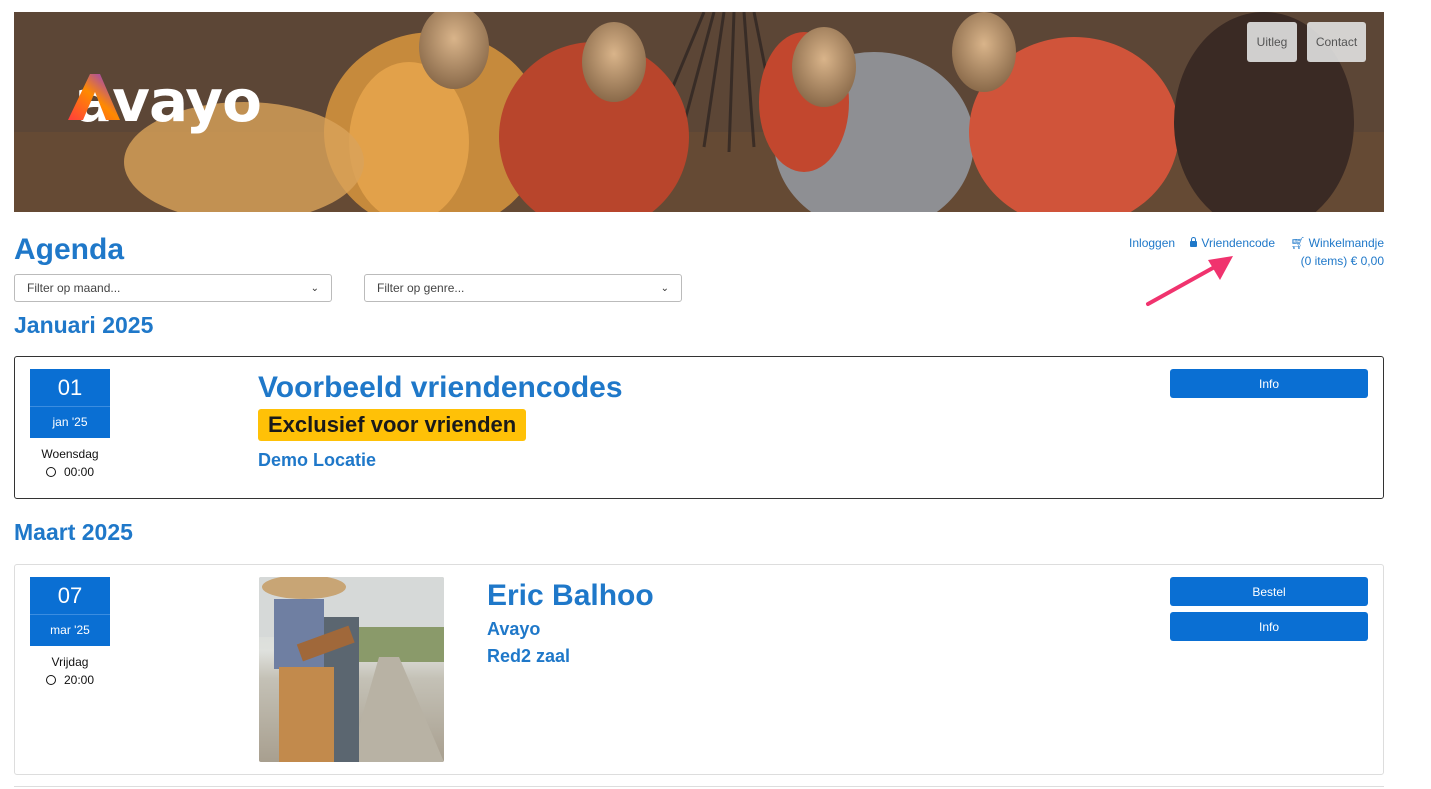  Describe the element at coordinates (1346, 243) in the screenshot. I see `cart-label: Winkelmandje` at that location.